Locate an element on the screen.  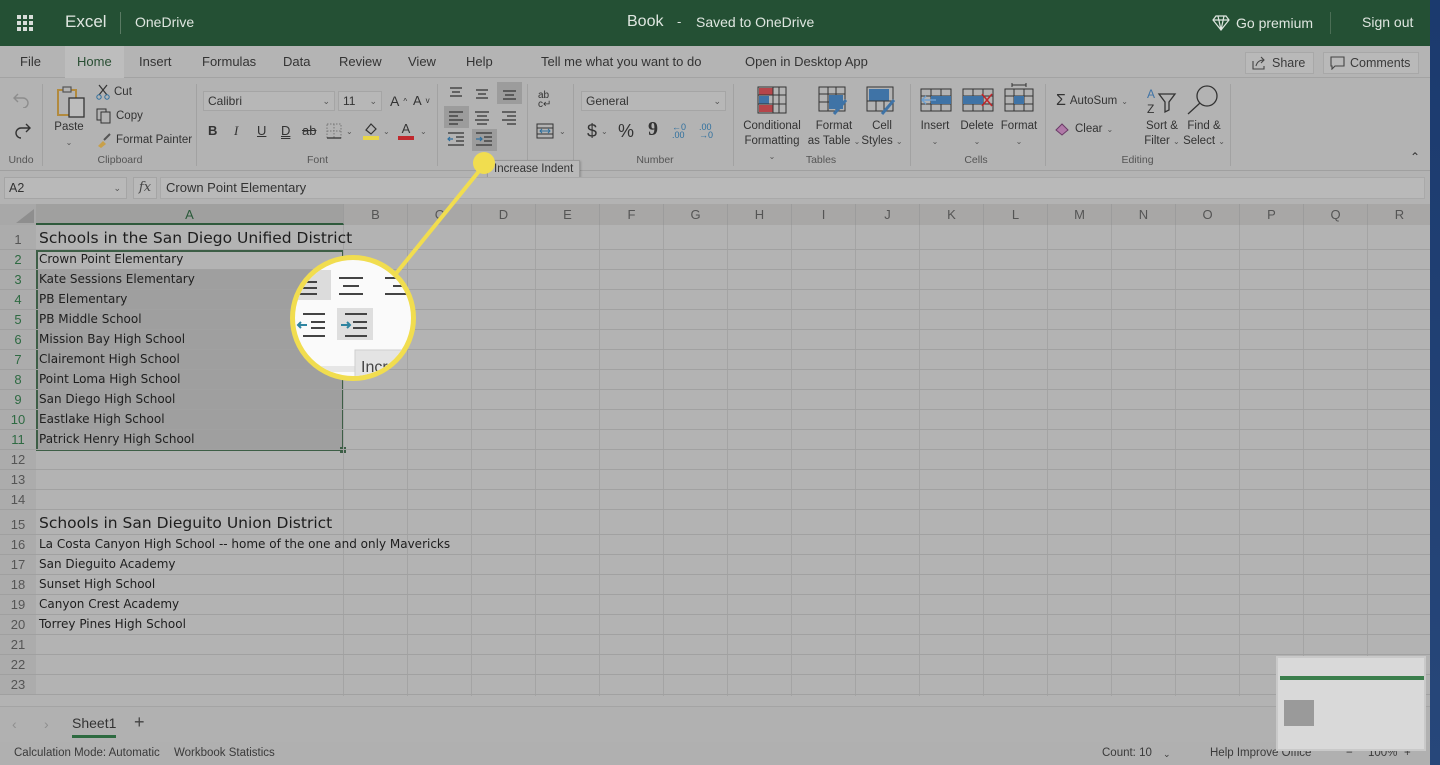
row-header-19: 19 is located at coordinates (18, 605).